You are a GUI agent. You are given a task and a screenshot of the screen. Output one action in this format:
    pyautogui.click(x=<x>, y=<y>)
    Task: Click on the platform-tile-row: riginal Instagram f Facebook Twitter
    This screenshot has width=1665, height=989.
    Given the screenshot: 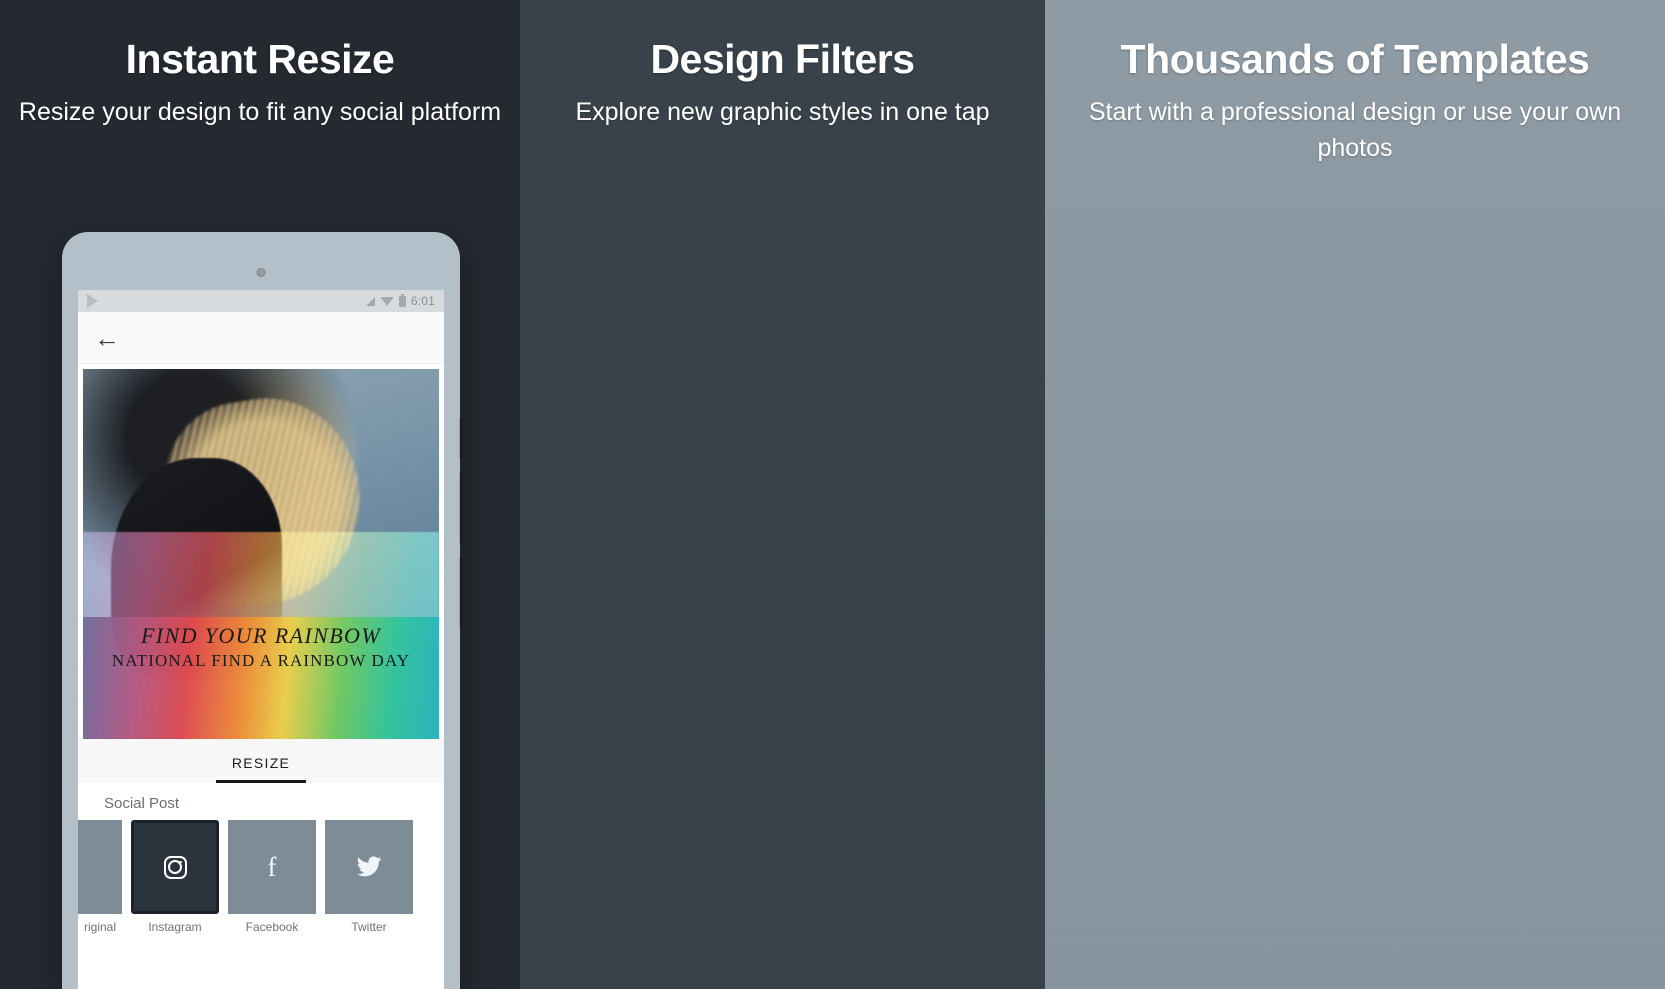 What is the action you would take?
    pyautogui.click(x=261, y=877)
    